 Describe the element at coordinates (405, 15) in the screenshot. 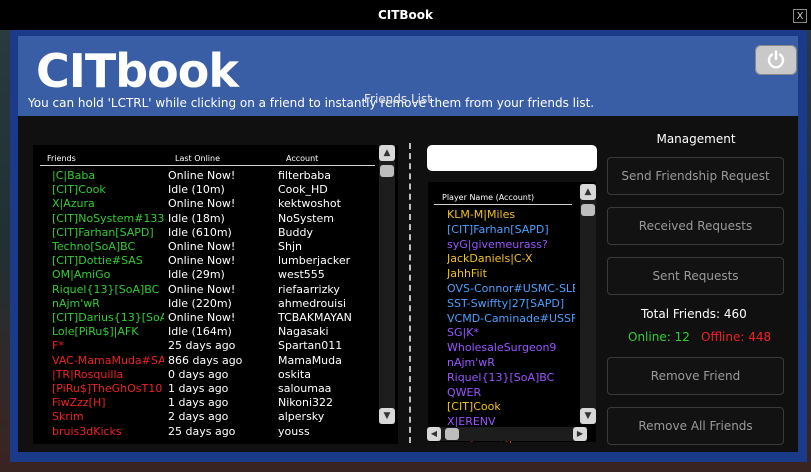

I see `title-bar: CITBook X` at that location.